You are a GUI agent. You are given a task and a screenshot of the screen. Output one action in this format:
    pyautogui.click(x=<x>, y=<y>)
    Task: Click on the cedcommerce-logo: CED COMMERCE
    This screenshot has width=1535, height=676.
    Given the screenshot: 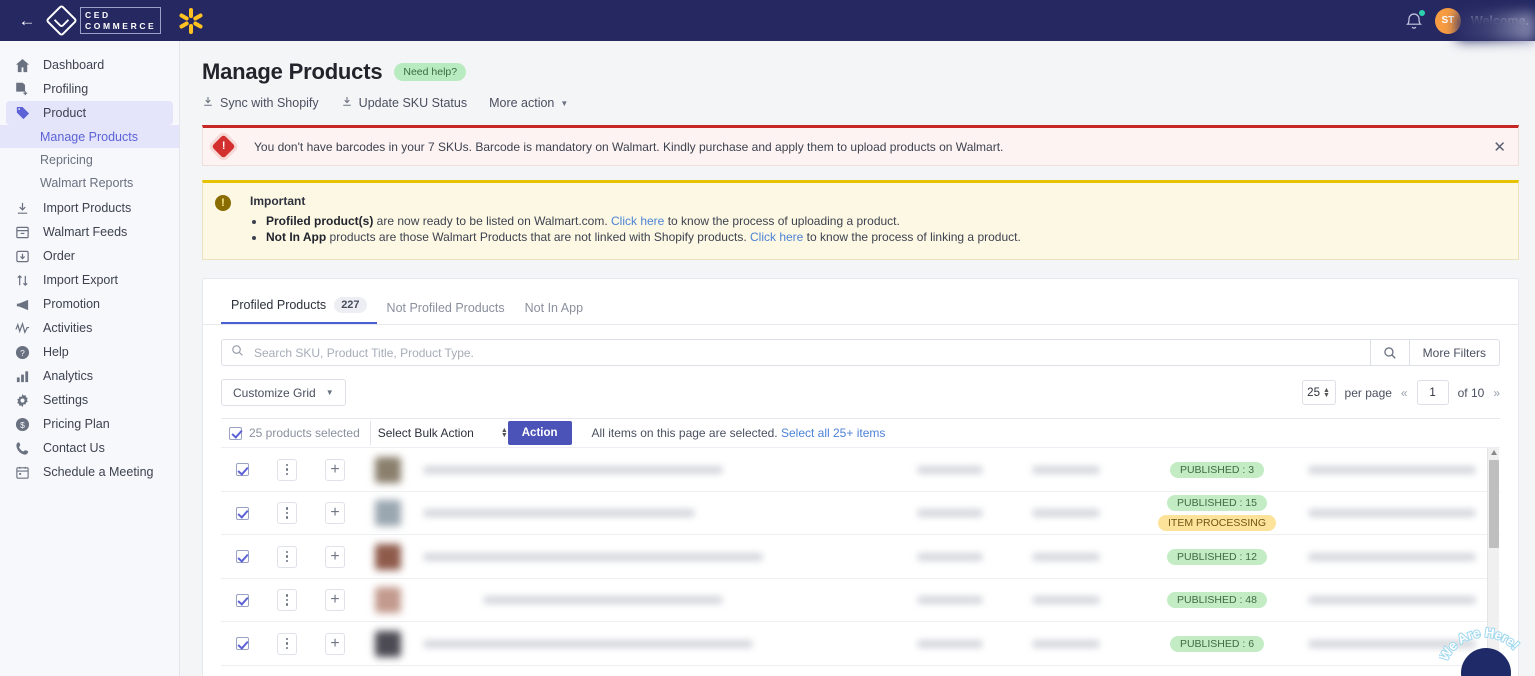 What is the action you would take?
    pyautogui.click(x=103, y=20)
    